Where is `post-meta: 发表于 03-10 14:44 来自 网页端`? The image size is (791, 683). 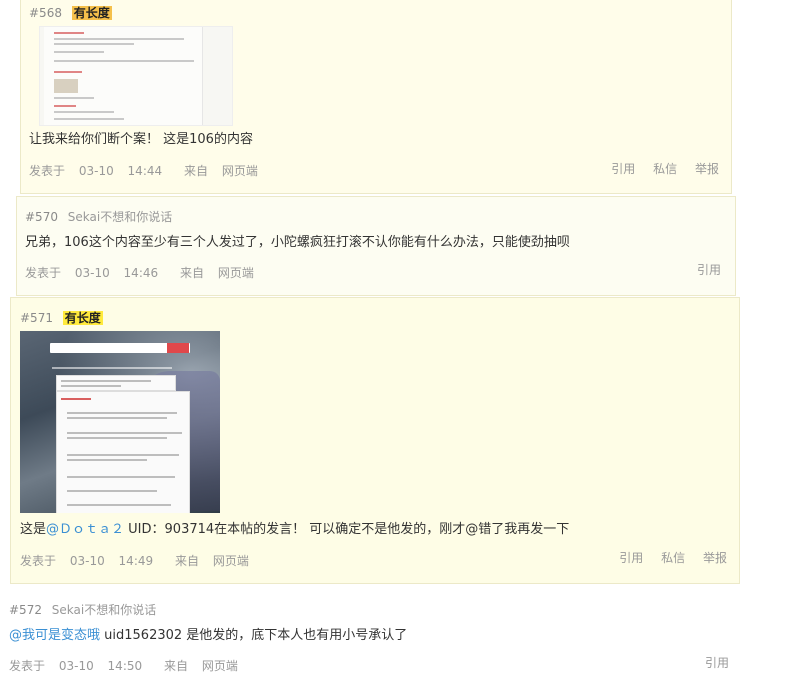 post-meta: 发表于 03-10 14:44 来自 网页端 is located at coordinates (148, 170).